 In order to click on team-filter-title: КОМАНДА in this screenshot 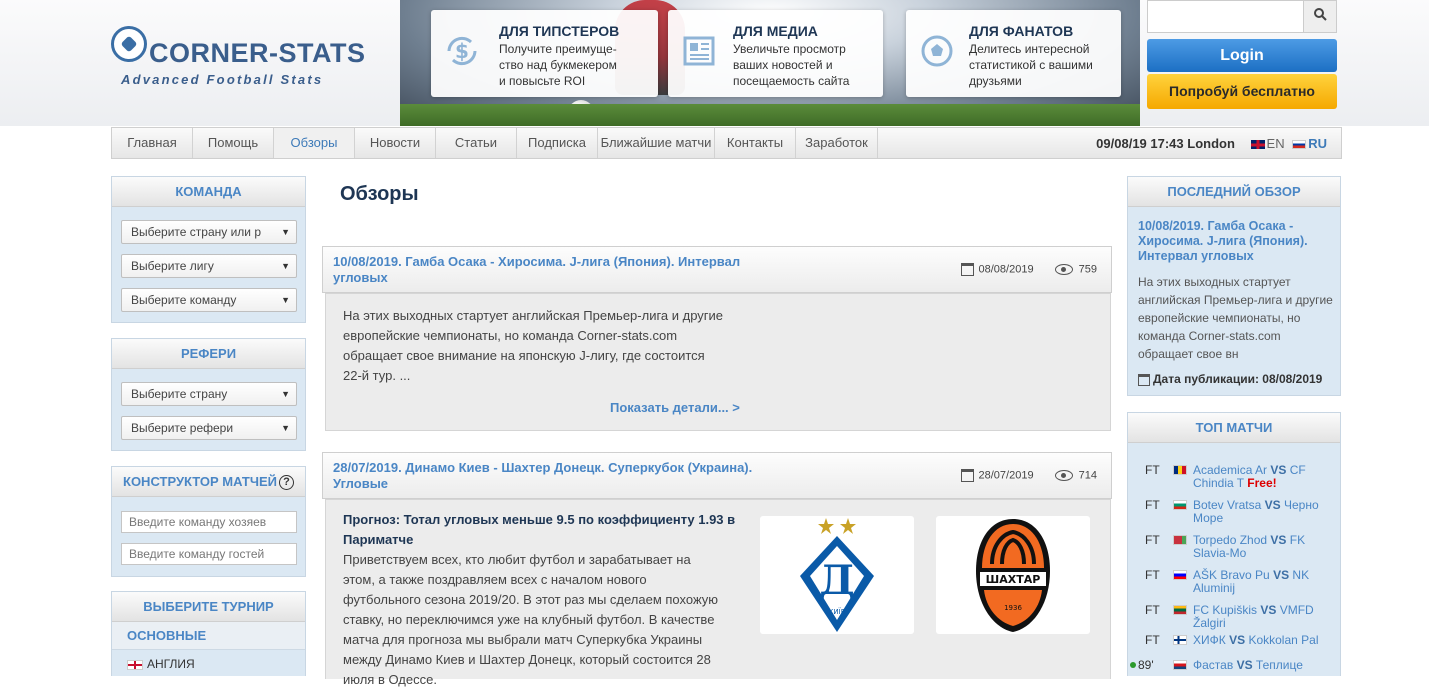, I will do `click(208, 192)`.